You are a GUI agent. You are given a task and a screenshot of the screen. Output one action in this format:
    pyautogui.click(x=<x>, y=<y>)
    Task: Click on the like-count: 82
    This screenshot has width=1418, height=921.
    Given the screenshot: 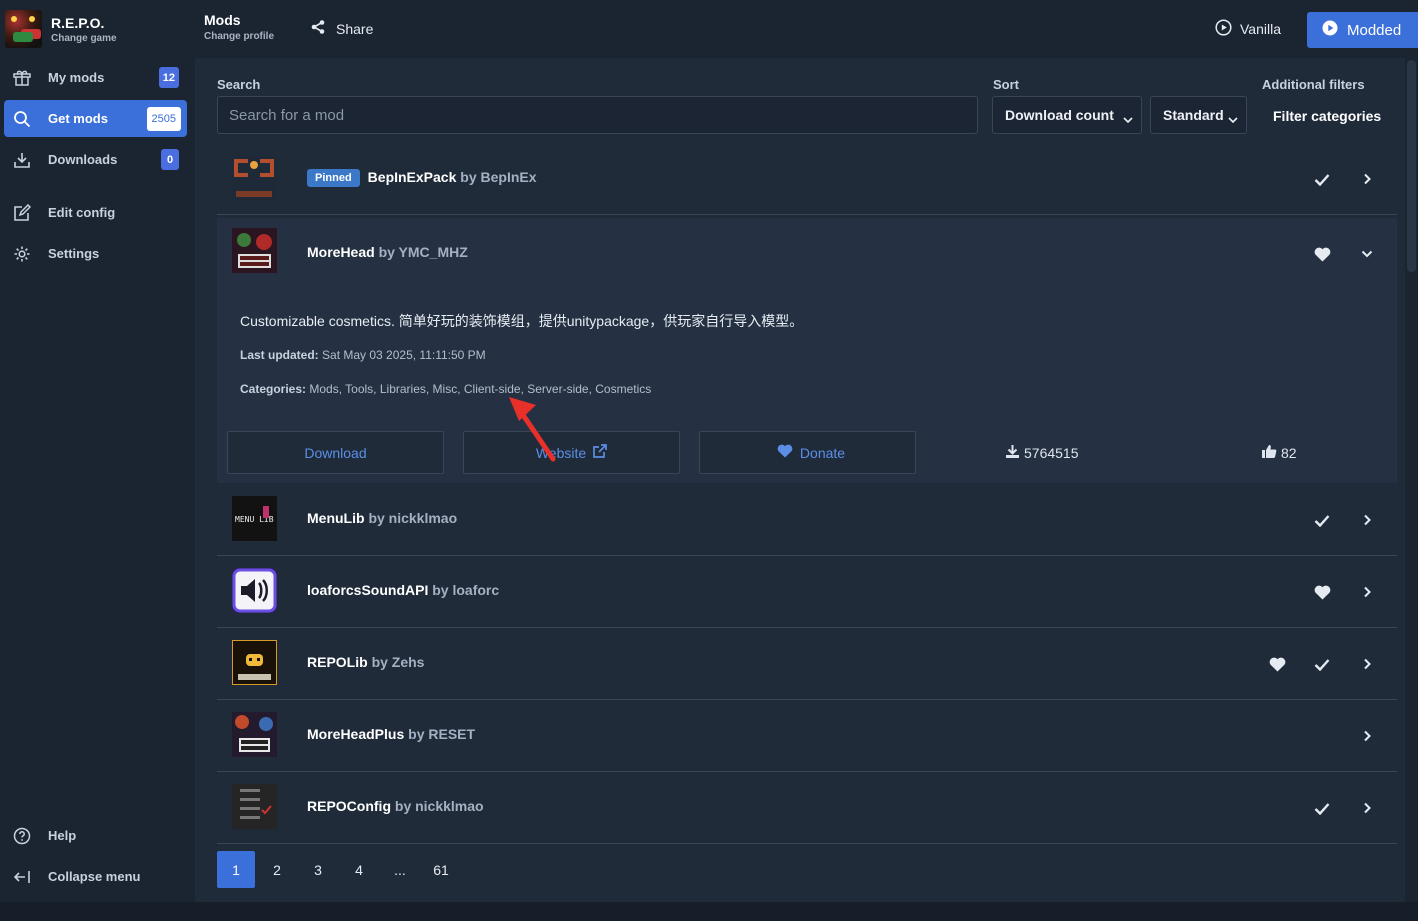 What is the action you would take?
    pyautogui.click(x=1279, y=453)
    